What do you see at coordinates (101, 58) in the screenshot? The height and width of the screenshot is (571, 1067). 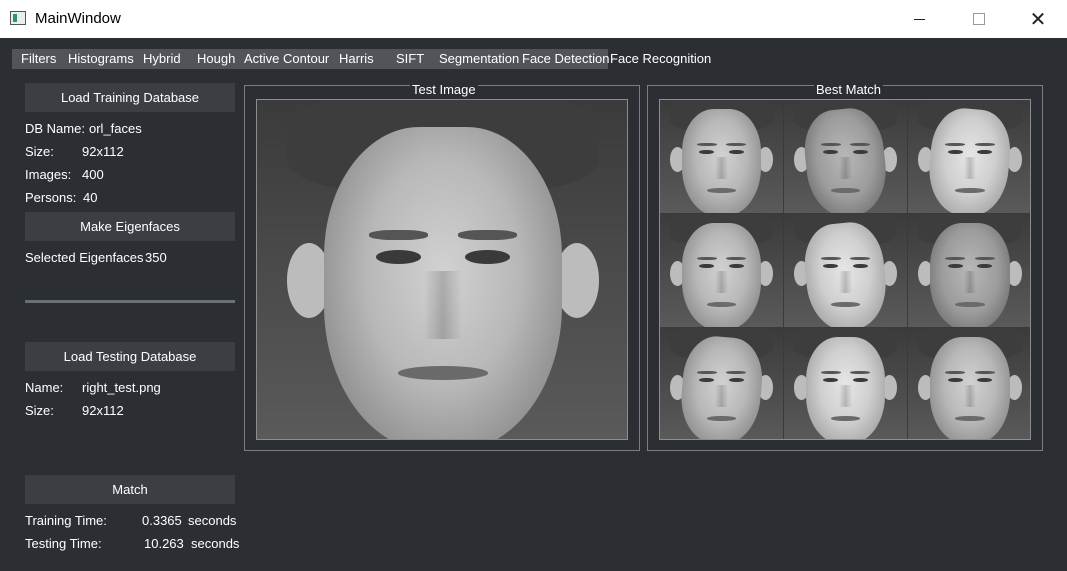 I see `tab-histograms: Histograms` at bounding box center [101, 58].